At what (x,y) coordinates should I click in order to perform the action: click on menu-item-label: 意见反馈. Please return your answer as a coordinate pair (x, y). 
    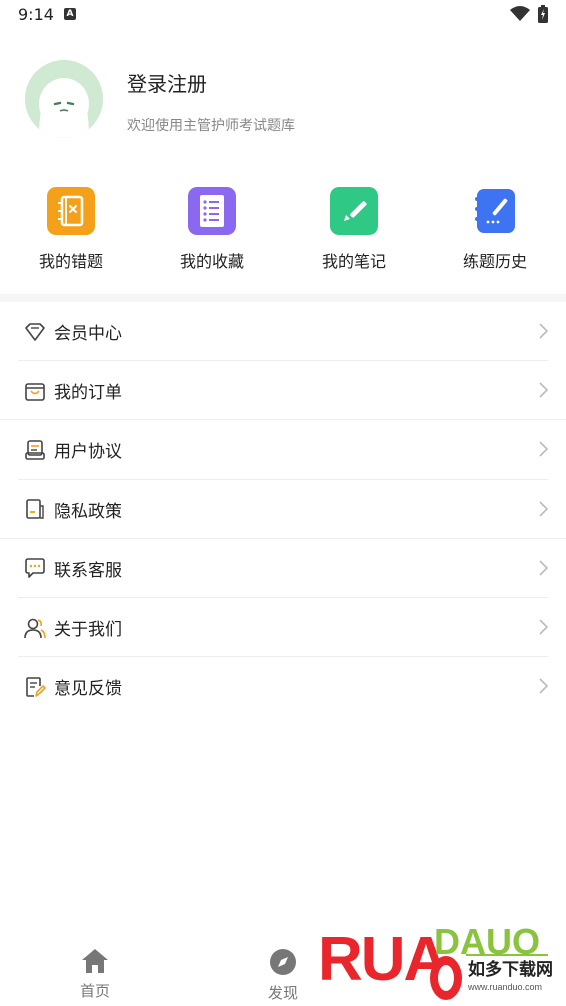
    Looking at the image, I should click on (88, 689).